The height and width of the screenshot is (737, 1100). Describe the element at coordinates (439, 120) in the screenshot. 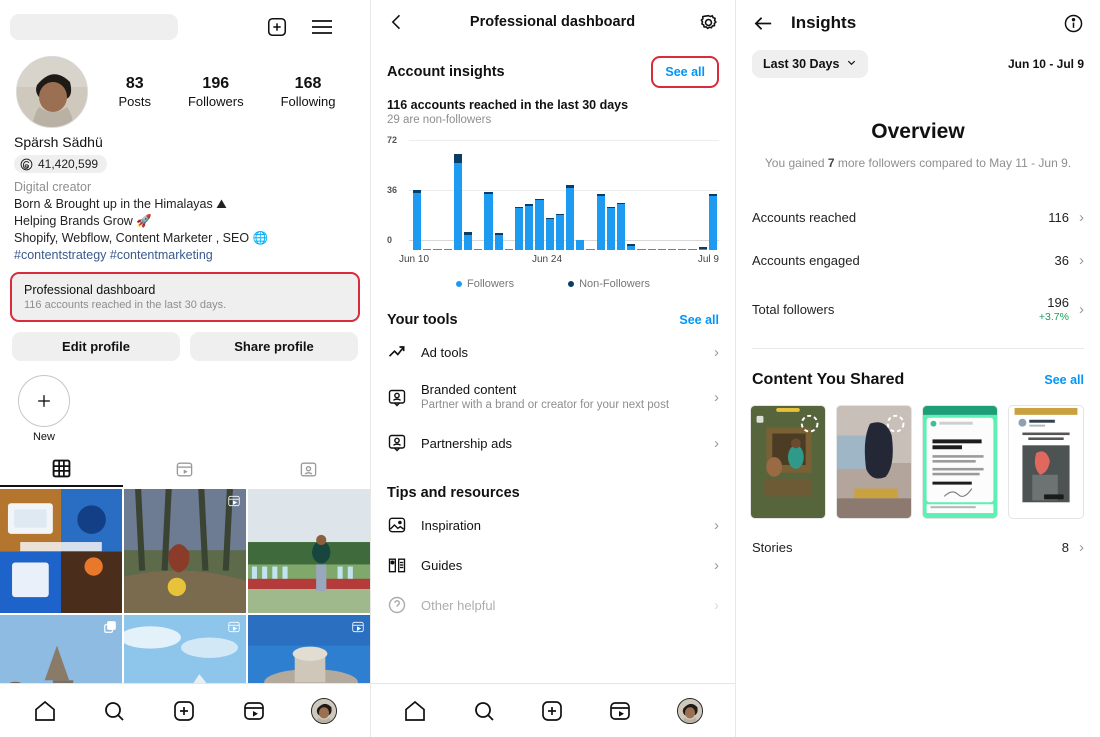

I see `non-followers-subline: 29 are non-followers` at that location.